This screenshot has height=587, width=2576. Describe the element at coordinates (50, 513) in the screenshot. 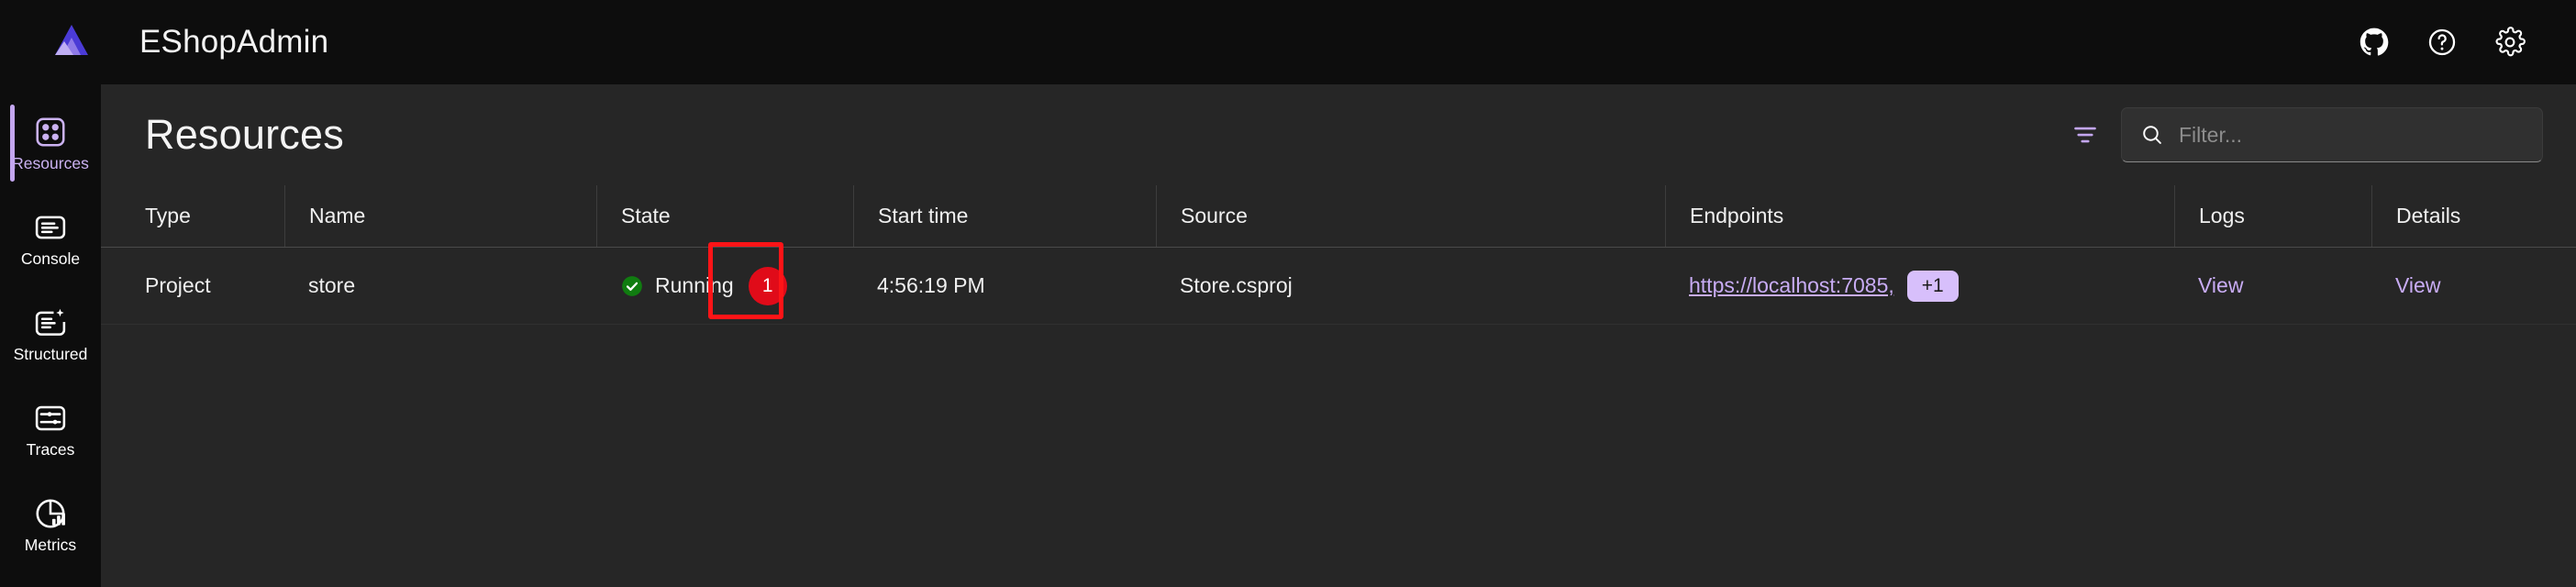

I see `metrics-icon` at that location.